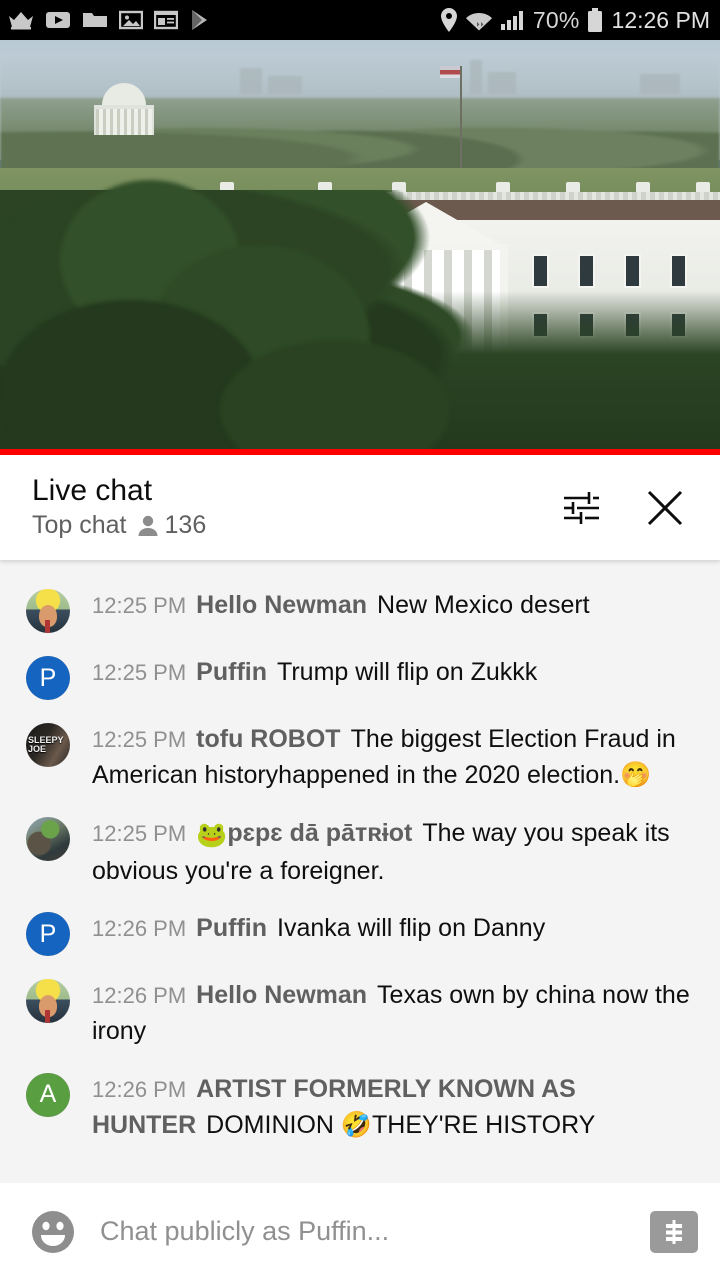 This screenshot has height=1280, width=720. Describe the element at coordinates (556, 19) in the screenshot. I see `battery-percent-label: 70%` at that location.